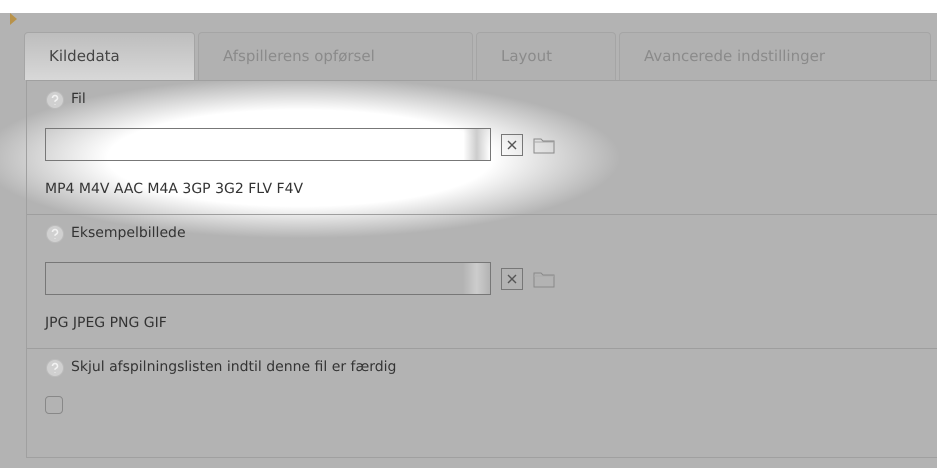 This screenshot has width=937, height=468. What do you see at coordinates (128, 233) in the screenshot?
I see `field-label: Eksempelbillede` at bounding box center [128, 233].